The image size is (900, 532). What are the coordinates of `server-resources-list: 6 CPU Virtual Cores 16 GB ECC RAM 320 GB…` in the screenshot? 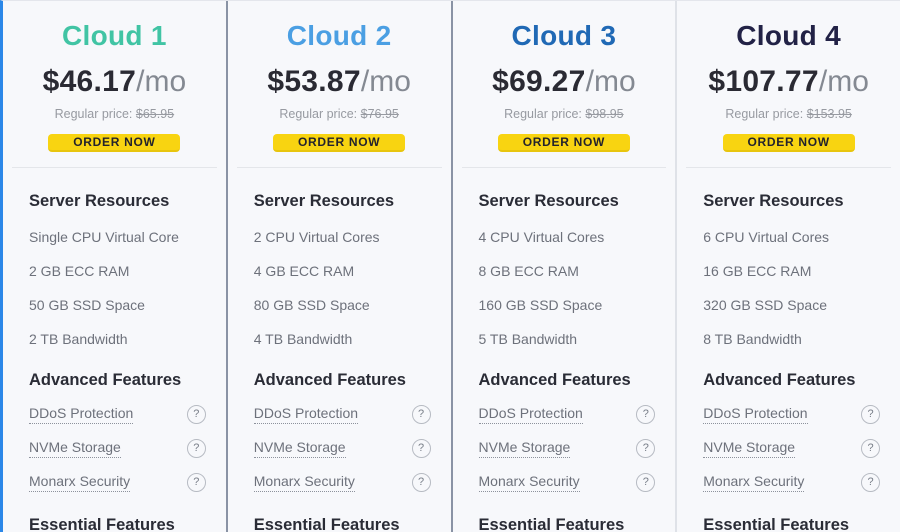 It's located at (791, 288).